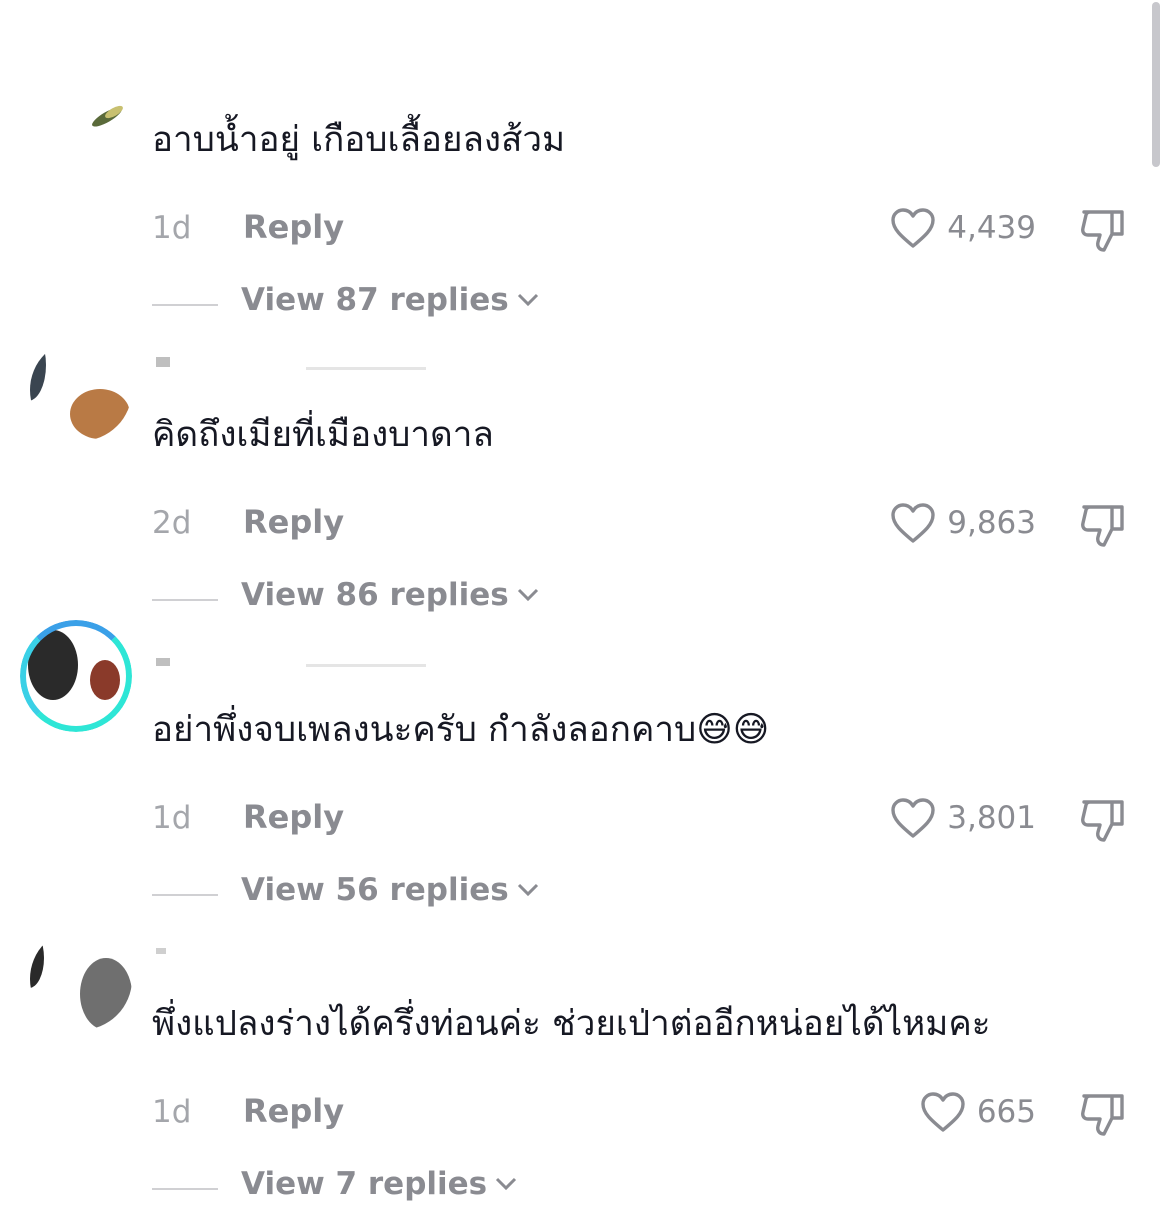 The width and height of the screenshot is (1168, 1223). What do you see at coordinates (364, 1184) in the screenshot?
I see `view-replies-label: View 7 replies` at bounding box center [364, 1184].